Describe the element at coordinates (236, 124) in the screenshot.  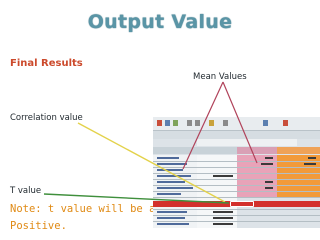
I see `sheet-ribbon` at that location.